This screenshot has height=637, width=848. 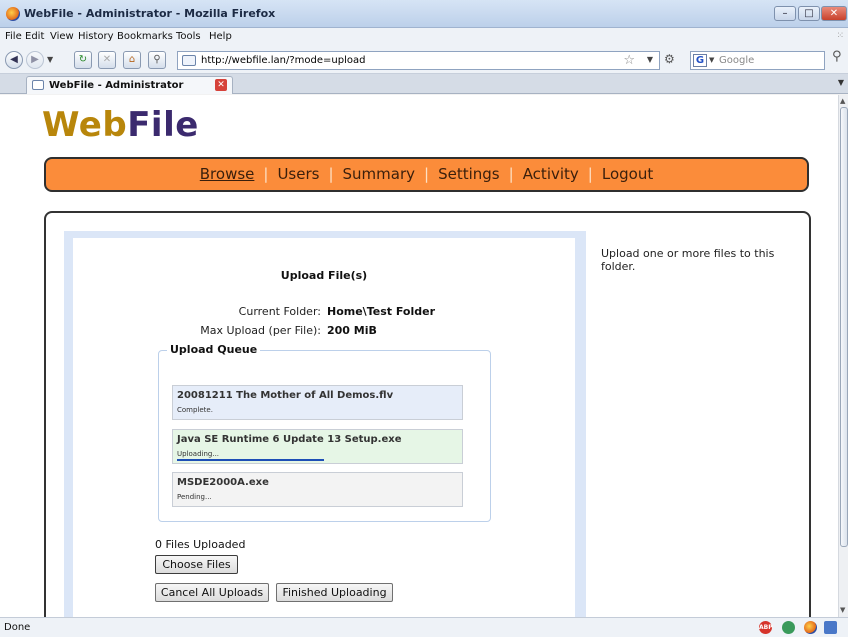 What do you see at coordinates (38, 85) in the screenshot?
I see `tab-page-icon` at bounding box center [38, 85].